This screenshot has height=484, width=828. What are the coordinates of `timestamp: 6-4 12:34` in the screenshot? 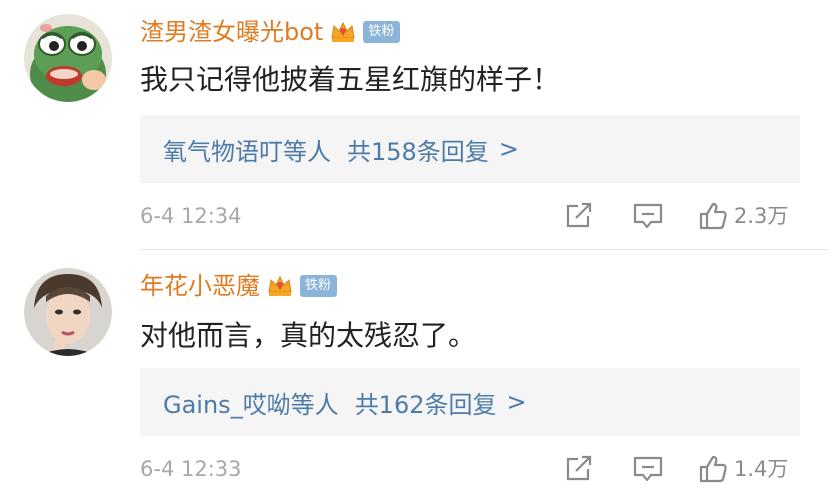 It's located at (191, 216).